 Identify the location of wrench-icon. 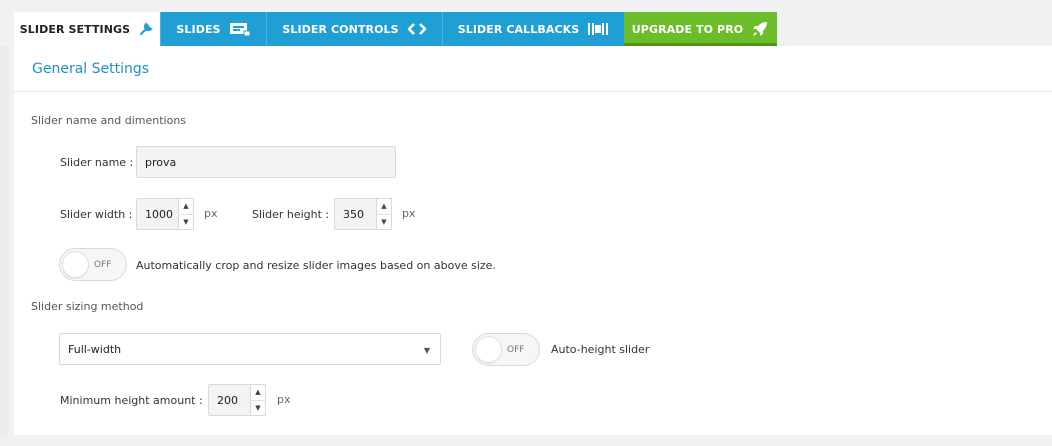
(146, 29).